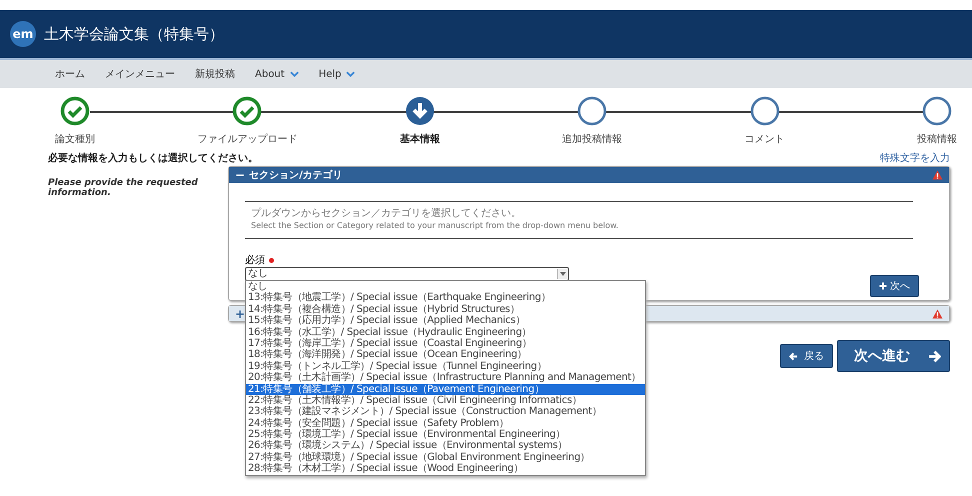  What do you see at coordinates (75, 139) in the screenshot?
I see `step-label: 論文種別` at bounding box center [75, 139].